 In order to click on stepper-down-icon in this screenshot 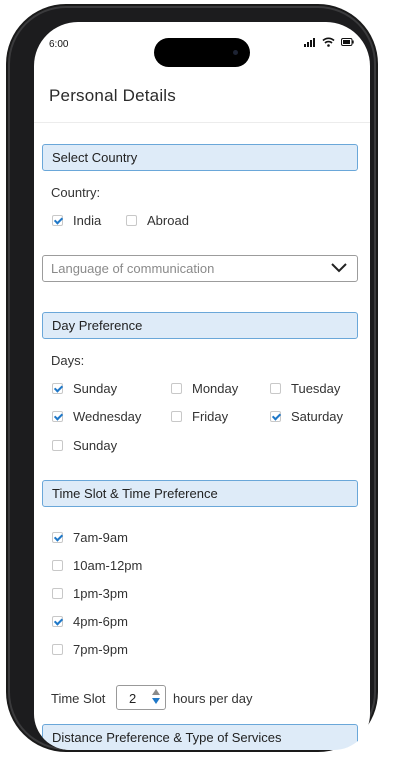, I will do `click(156, 701)`.